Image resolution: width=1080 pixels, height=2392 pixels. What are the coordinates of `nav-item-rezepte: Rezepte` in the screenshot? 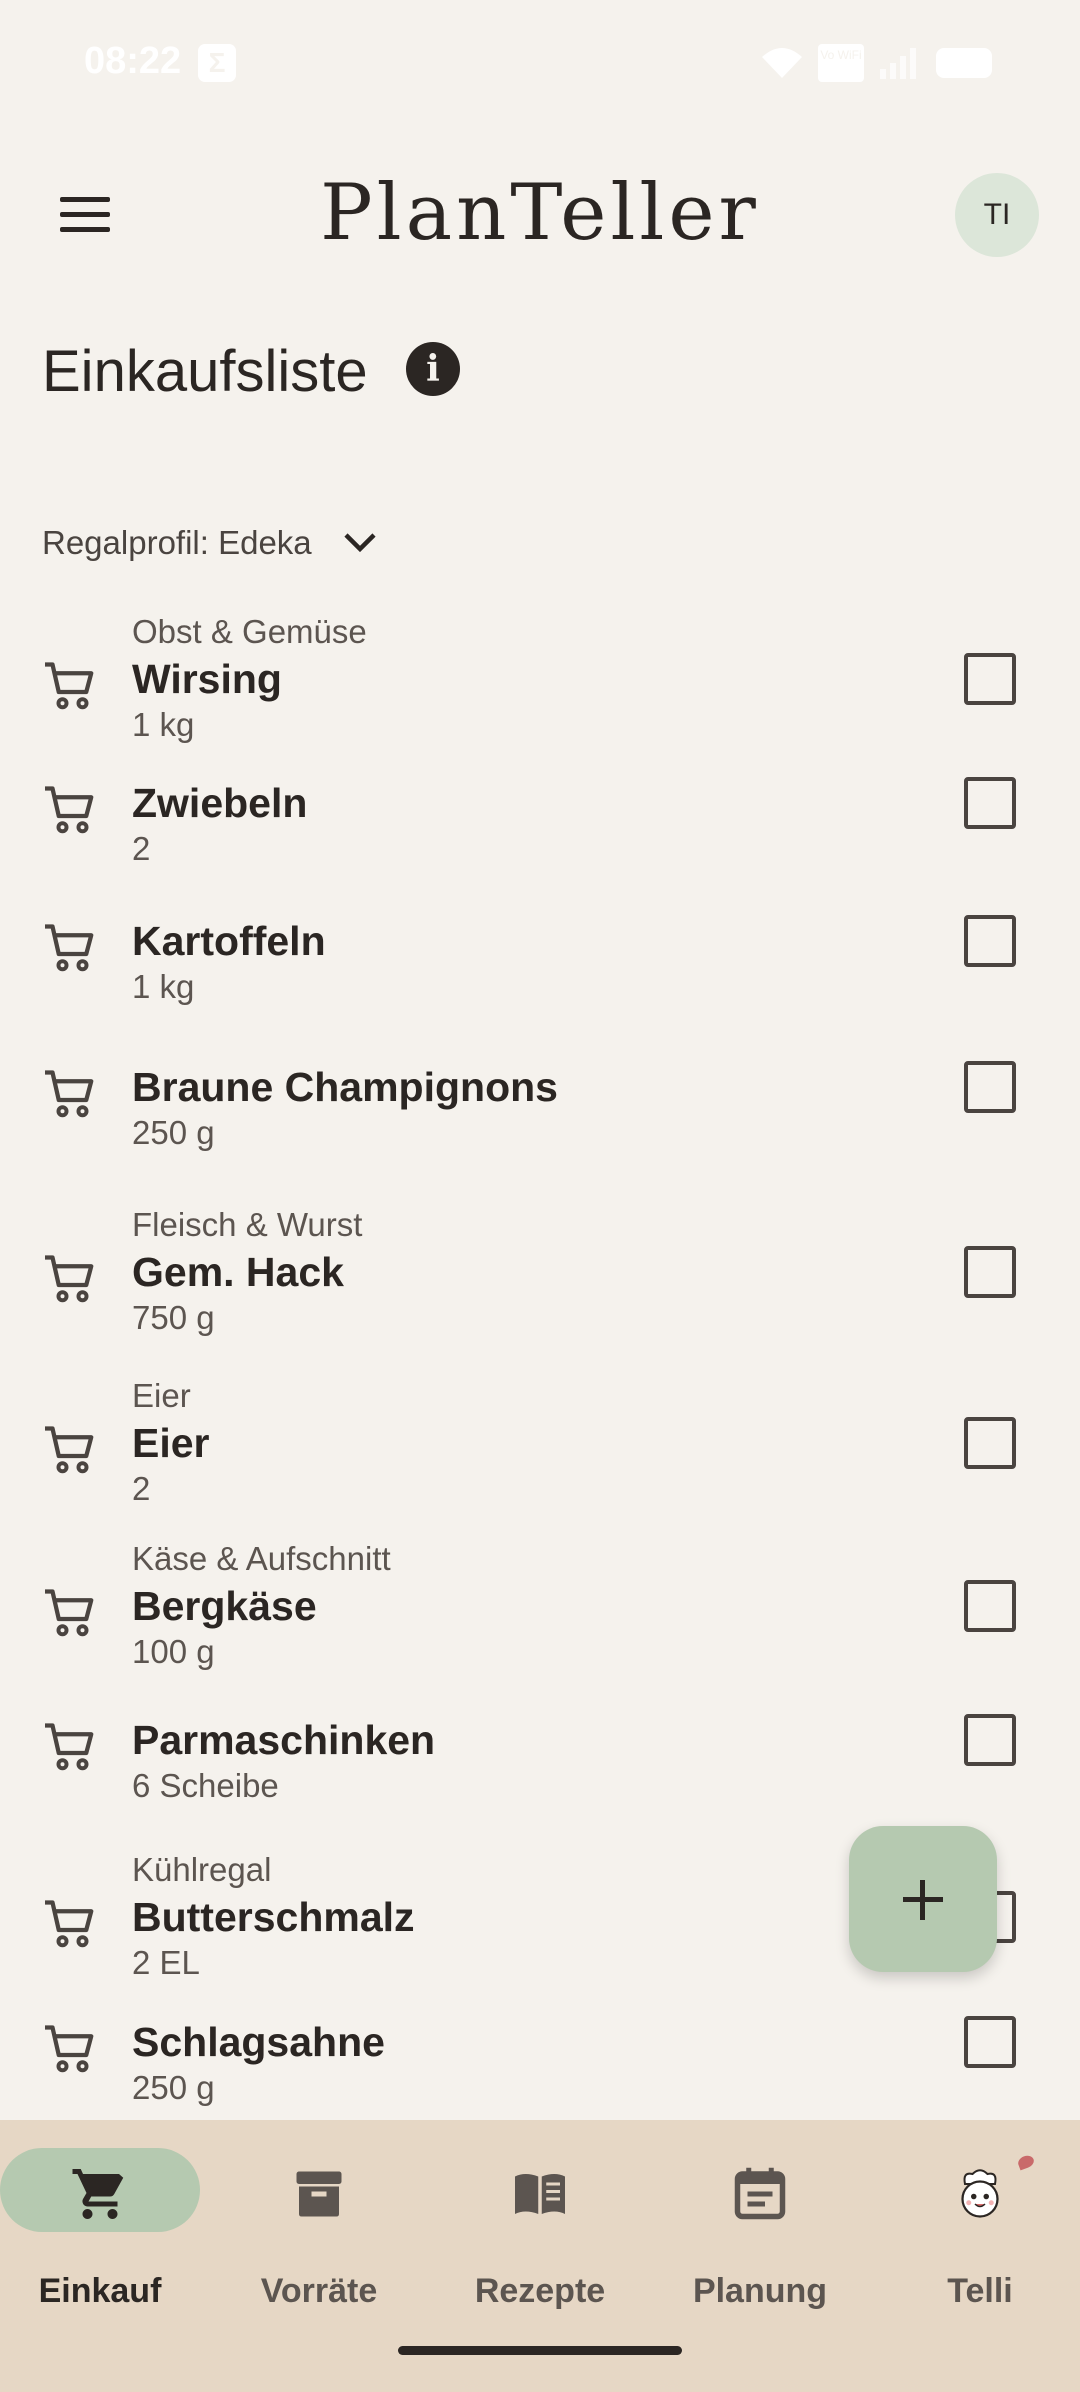 It's located at (540, 2235).